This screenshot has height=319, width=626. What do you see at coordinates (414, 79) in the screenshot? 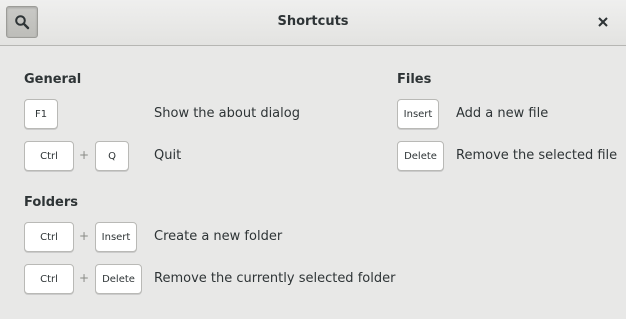
I see `section-title-files: Files` at bounding box center [414, 79].